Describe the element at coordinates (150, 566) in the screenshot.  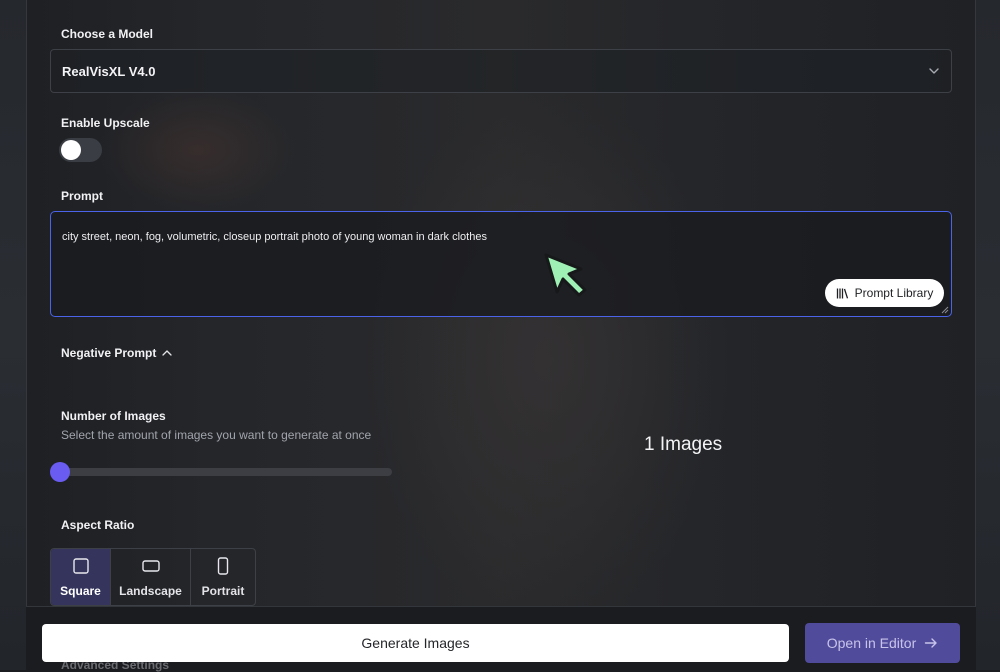
I see `landscape-icon` at that location.